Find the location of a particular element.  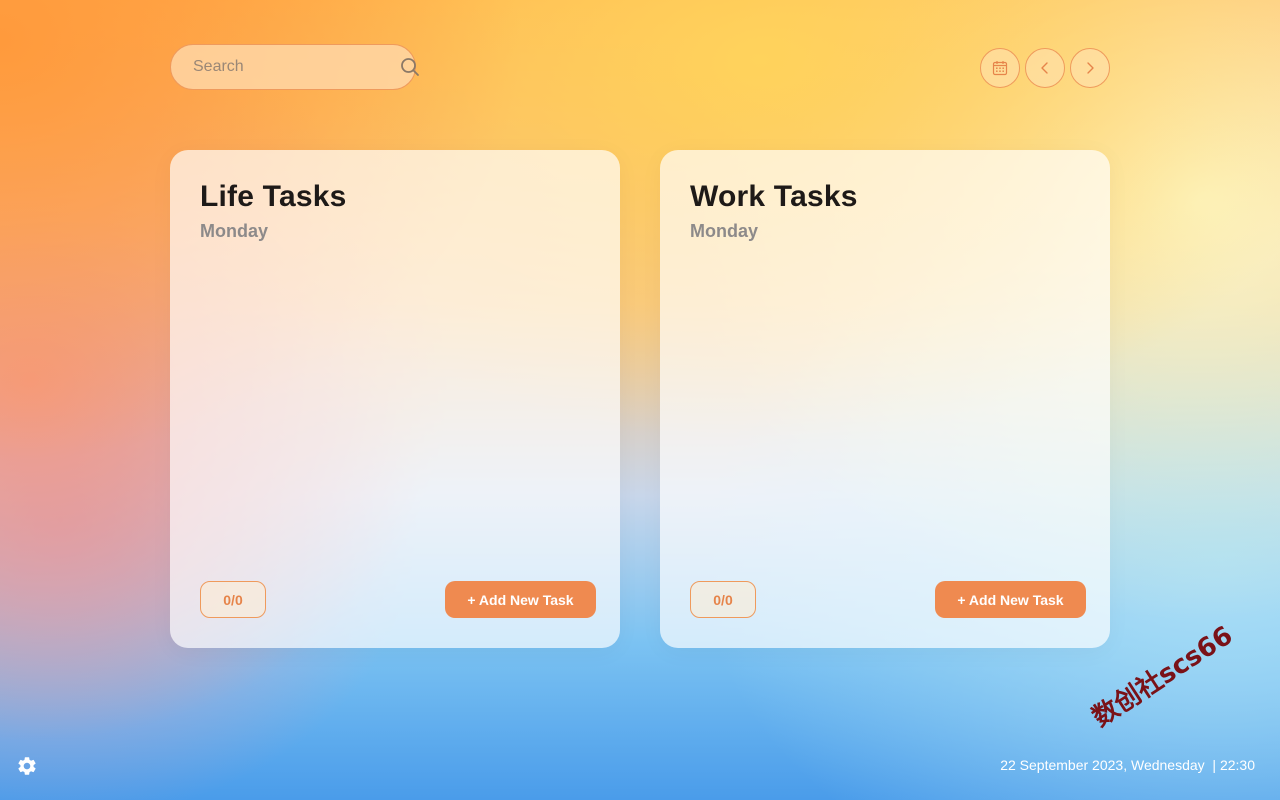

chevron-right-icon is located at coordinates (1090, 68).